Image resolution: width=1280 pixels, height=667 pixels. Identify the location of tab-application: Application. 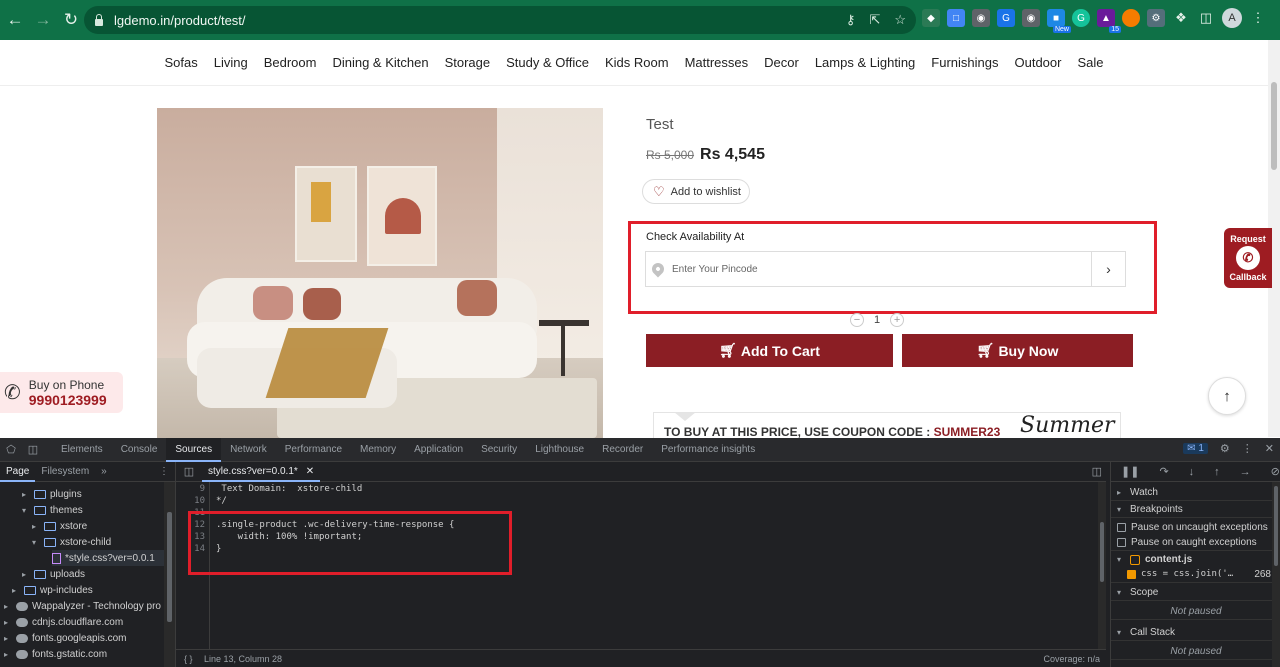
(438, 450).